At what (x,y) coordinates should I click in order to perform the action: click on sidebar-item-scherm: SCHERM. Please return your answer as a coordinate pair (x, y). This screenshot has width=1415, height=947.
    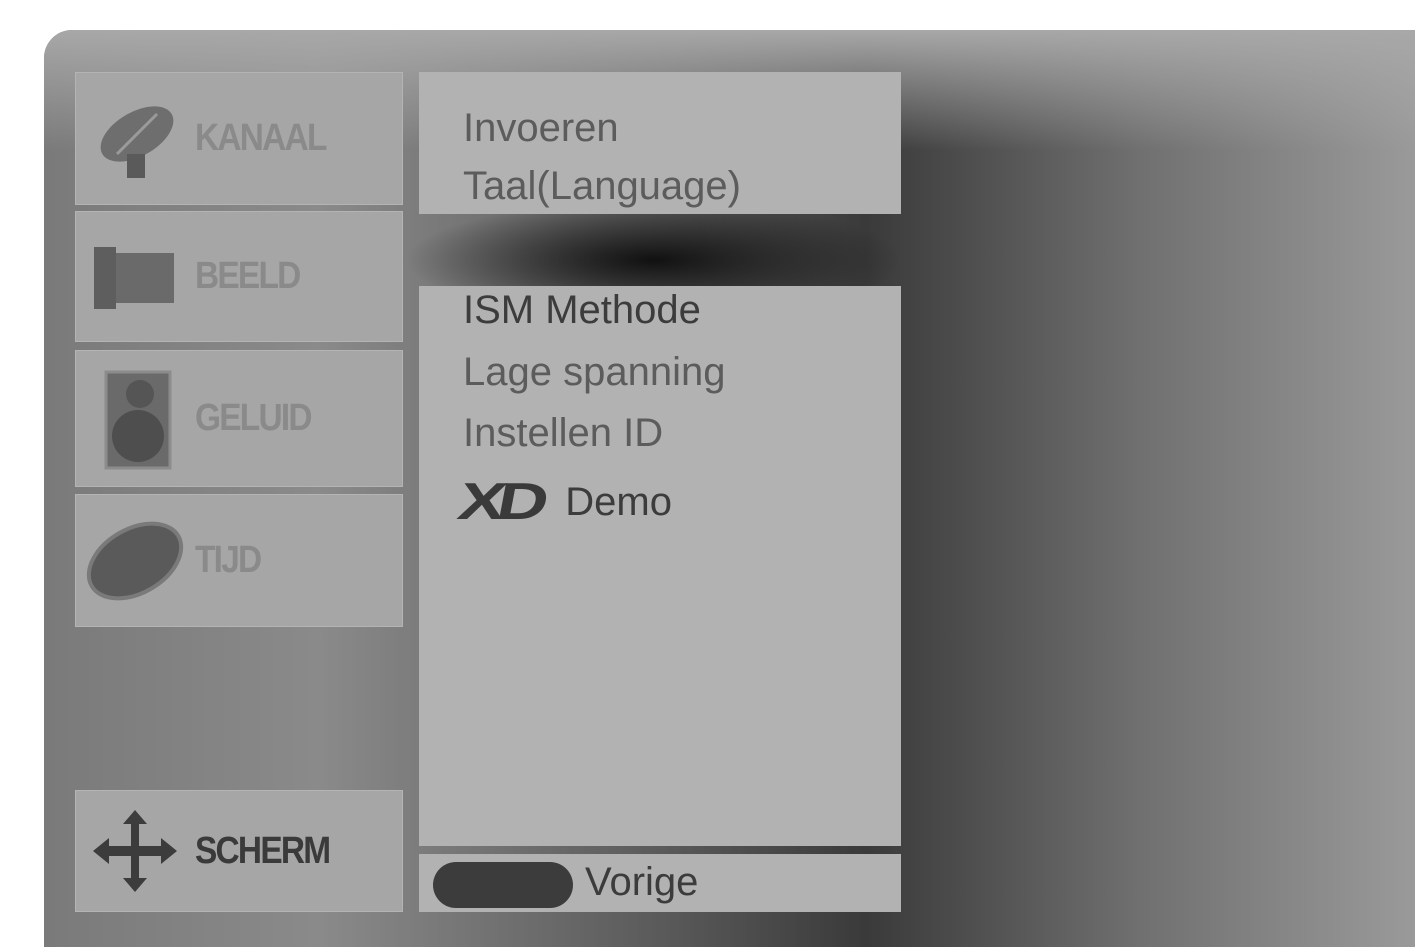
    Looking at the image, I should click on (239, 851).